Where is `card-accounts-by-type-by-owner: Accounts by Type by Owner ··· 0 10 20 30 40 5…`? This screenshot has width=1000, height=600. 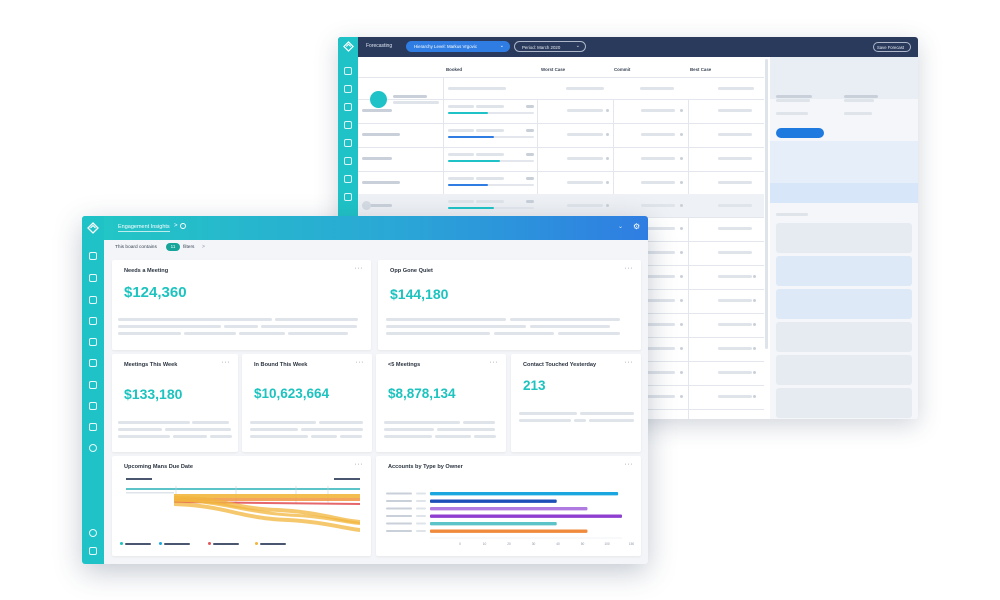
card-accounts-by-type-by-owner: Accounts by Type by Owner ··· 0 10 20 30 40 5… is located at coordinates (508, 506).